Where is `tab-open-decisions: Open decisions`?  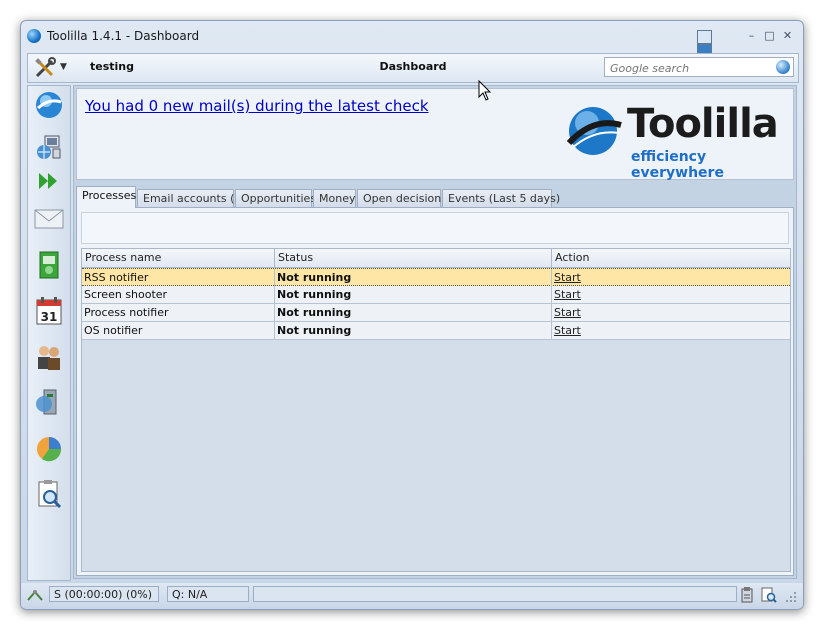
tab-open-decisions: Open decisions is located at coordinates (402, 198).